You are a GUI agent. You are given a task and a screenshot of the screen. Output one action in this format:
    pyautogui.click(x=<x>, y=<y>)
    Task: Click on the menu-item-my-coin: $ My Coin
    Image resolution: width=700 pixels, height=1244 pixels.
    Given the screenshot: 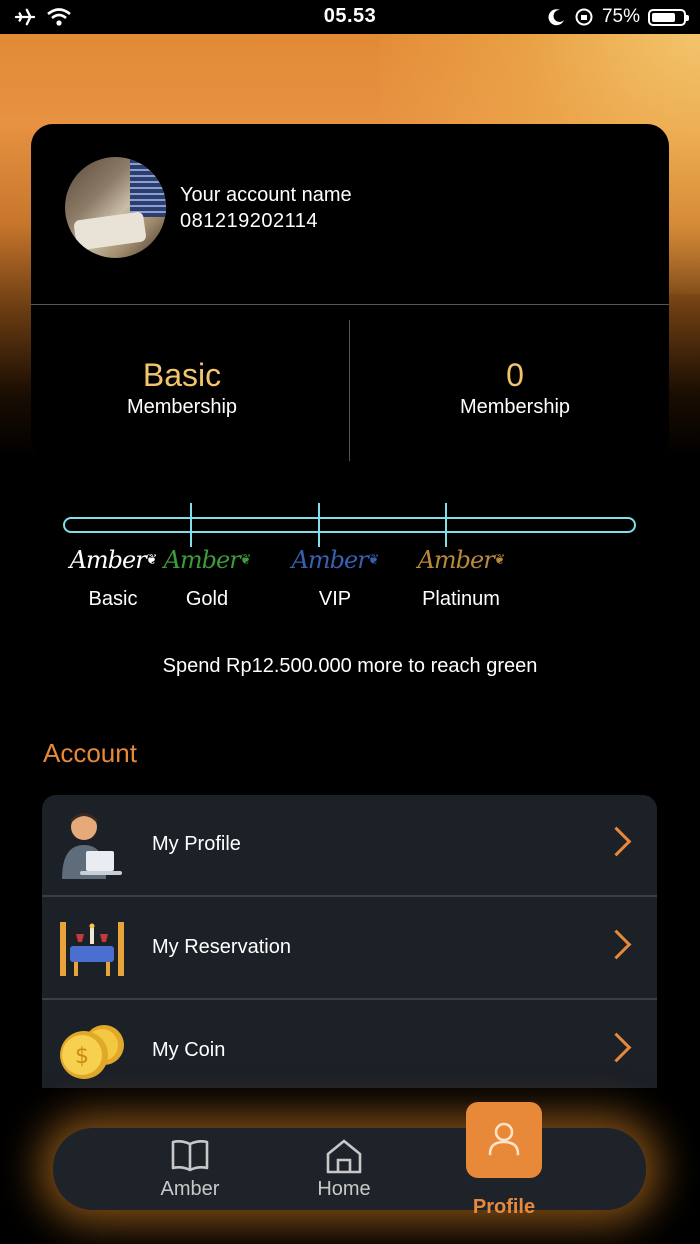 What is the action you would take?
    pyautogui.click(x=349, y=1044)
    